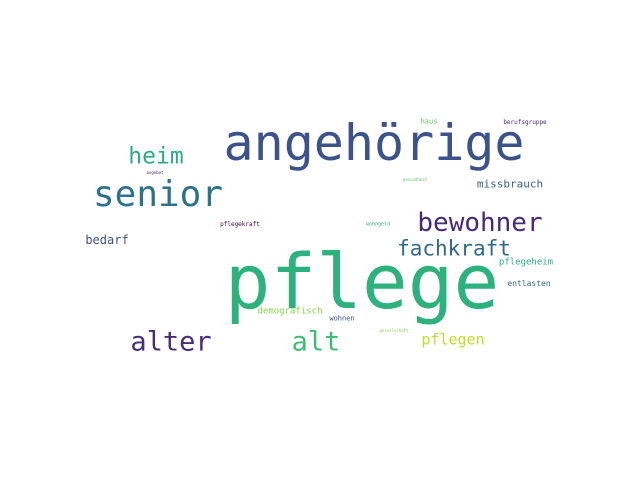 The height and width of the screenshot is (480, 640). Describe the element at coordinates (394, 330) in the screenshot. I see `word-gesellschaft: gesellschaft` at that location.